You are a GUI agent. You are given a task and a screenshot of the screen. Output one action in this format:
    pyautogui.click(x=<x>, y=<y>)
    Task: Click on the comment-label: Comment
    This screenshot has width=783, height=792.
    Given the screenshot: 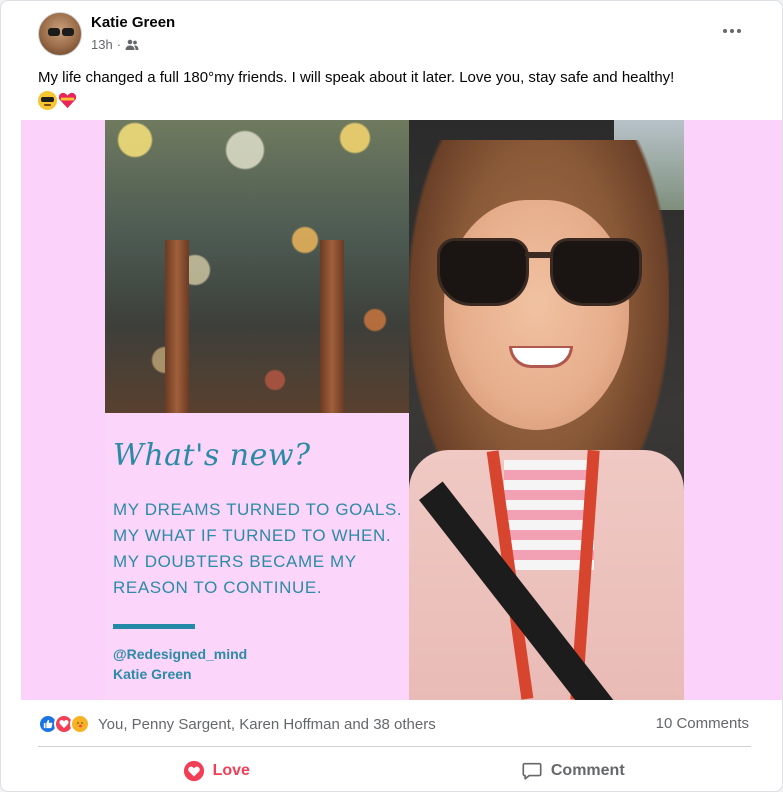 What is the action you would take?
    pyautogui.click(x=587, y=770)
    